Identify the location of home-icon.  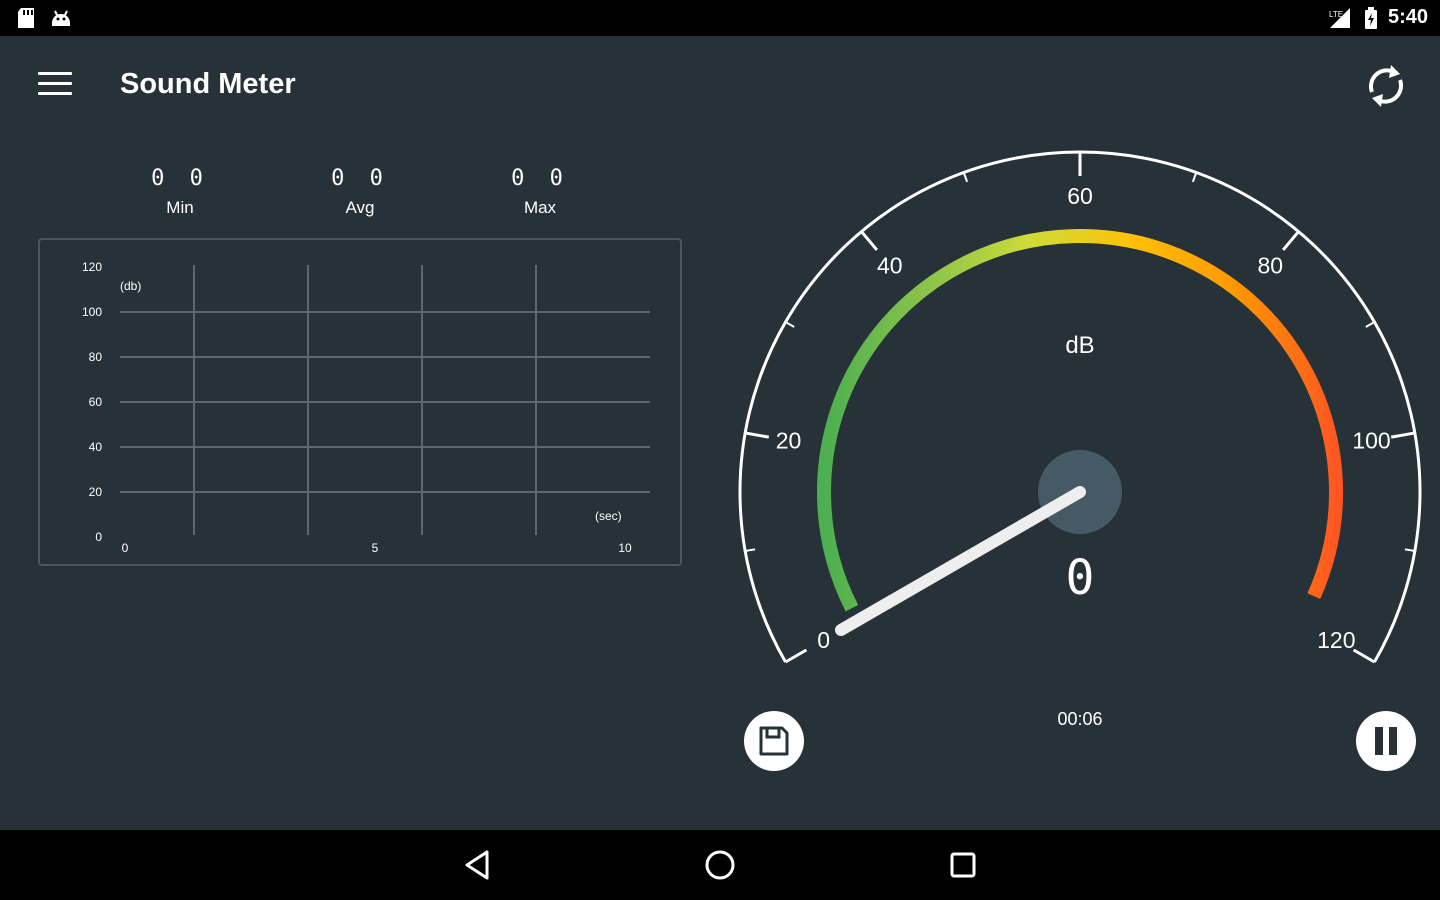
(720, 865).